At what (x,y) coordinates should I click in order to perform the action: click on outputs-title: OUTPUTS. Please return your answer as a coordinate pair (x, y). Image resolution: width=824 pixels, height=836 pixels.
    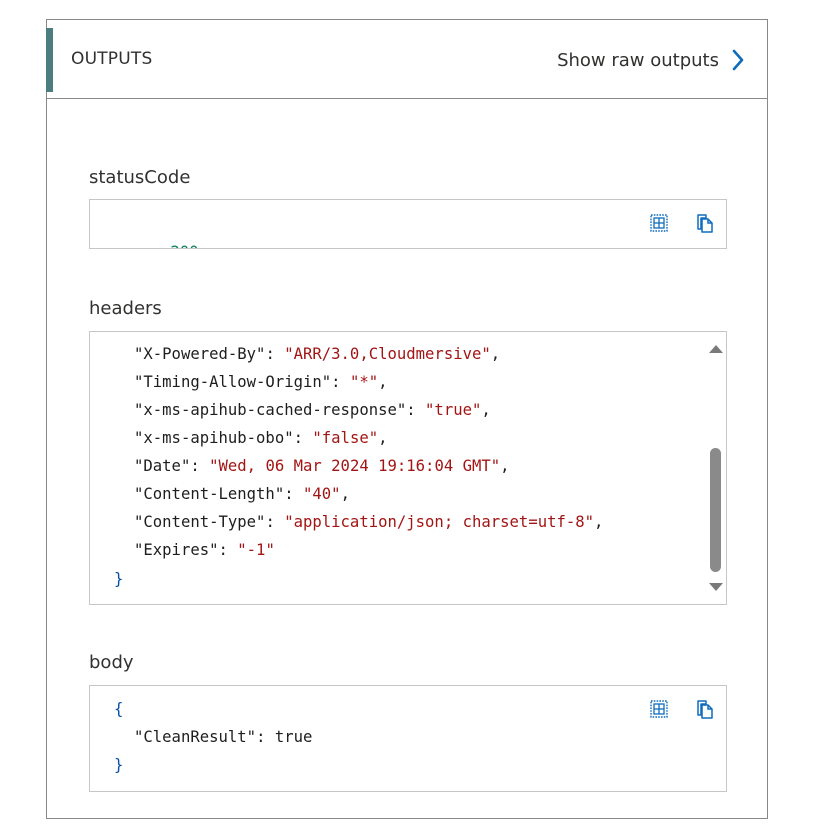
    Looking at the image, I should click on (112, 59).